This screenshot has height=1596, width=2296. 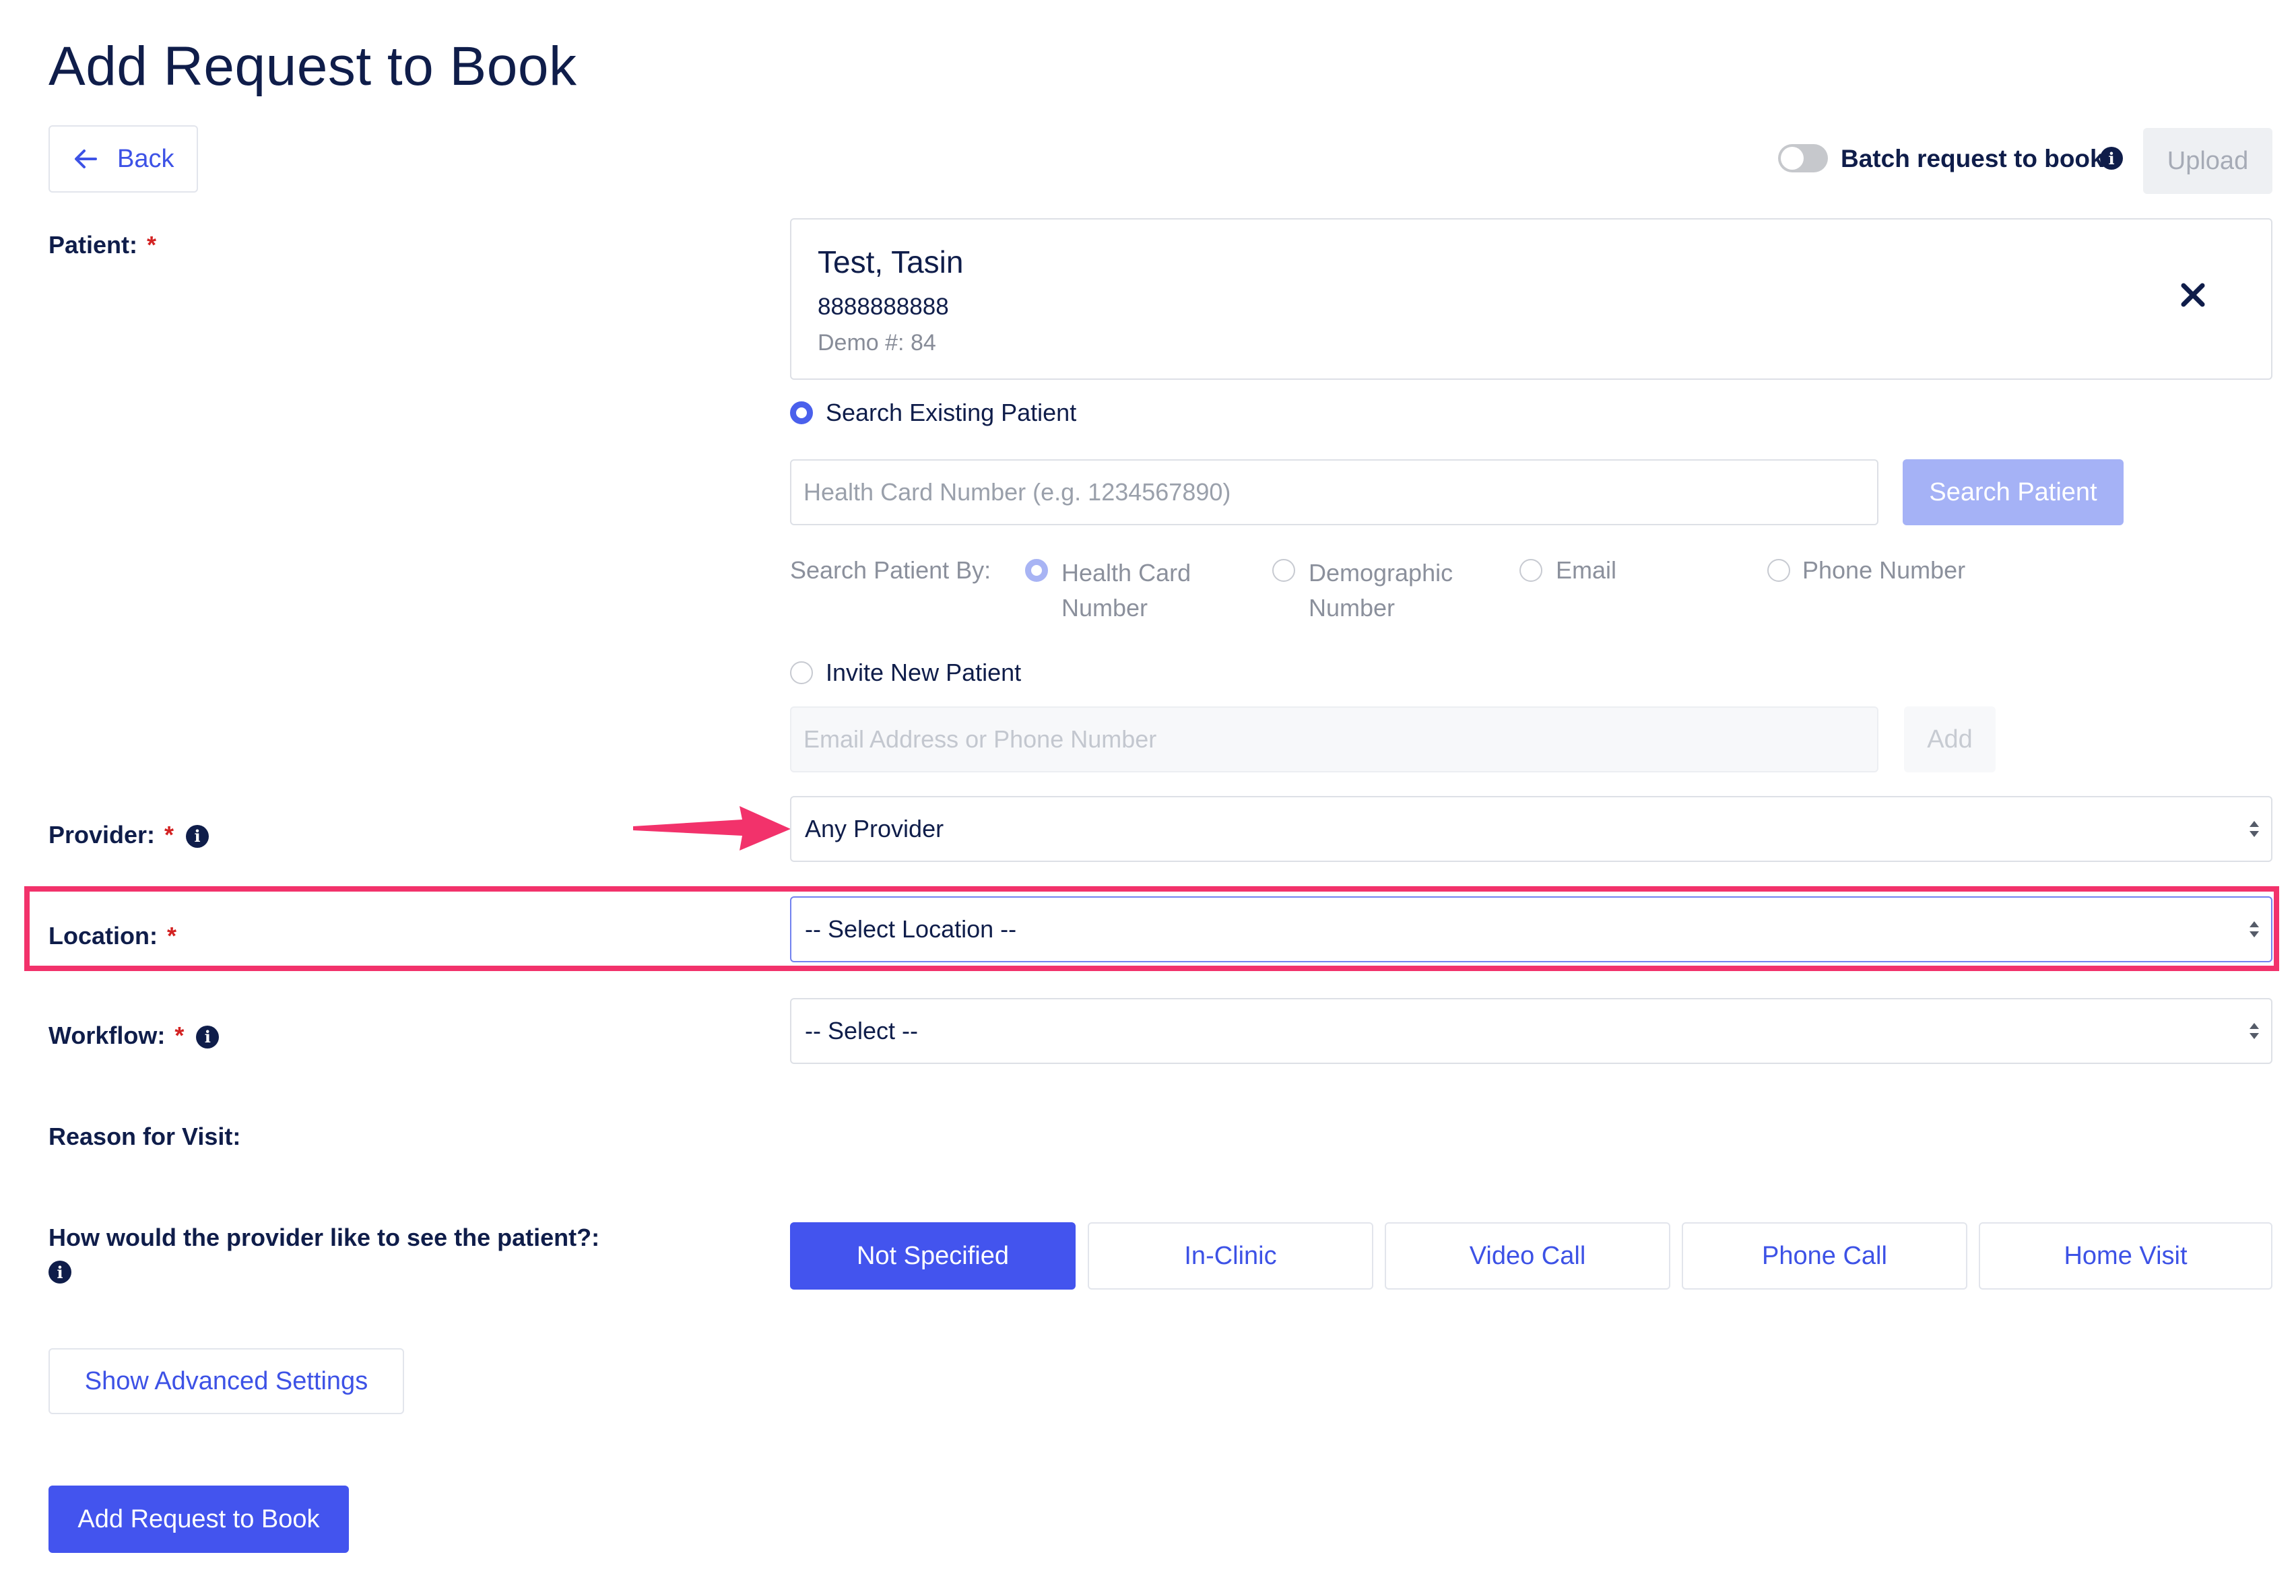 I want to click on search-existing-label: Search Existing Patient, so click(x=951, y=412).